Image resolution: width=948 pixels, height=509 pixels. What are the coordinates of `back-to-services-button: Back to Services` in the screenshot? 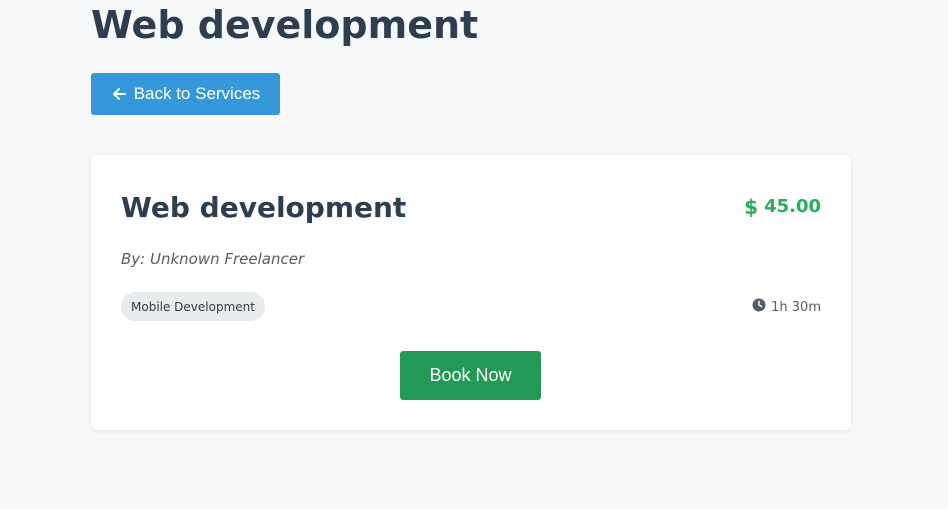 It's located at (185, 94).